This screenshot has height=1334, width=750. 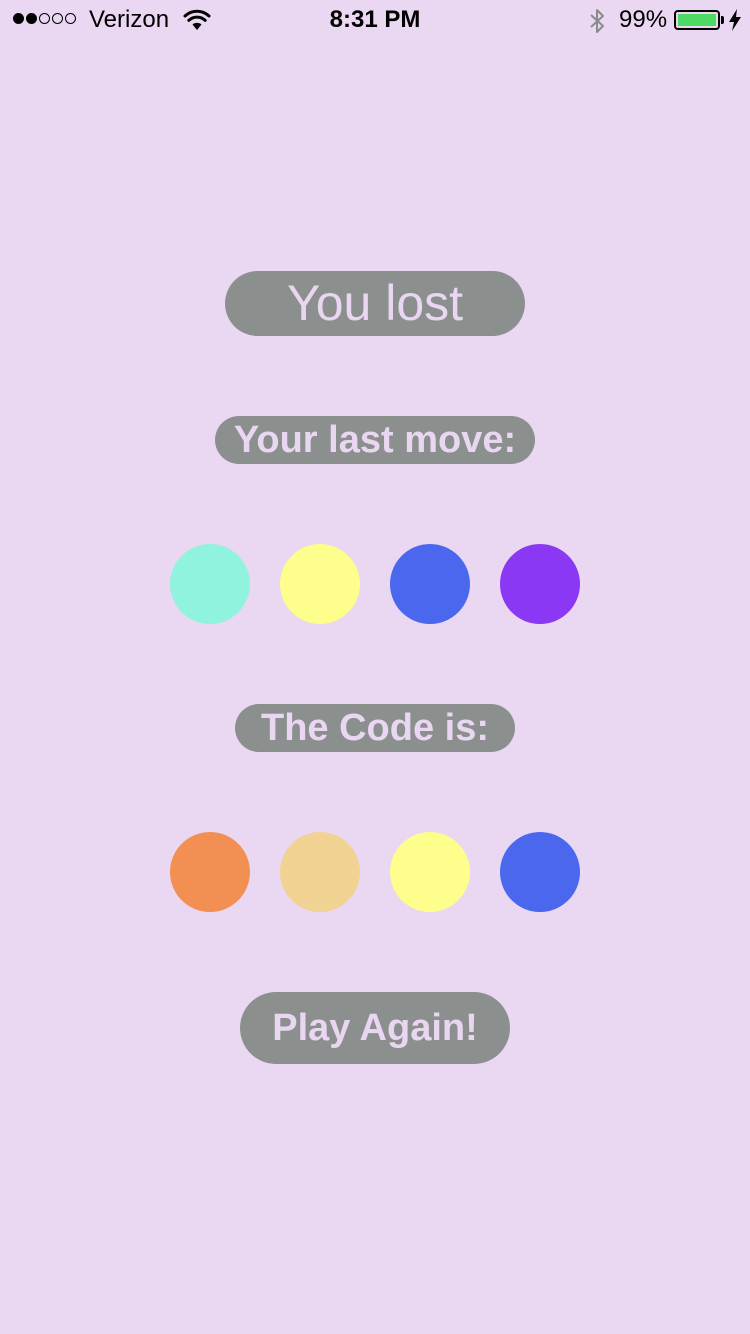 What do you see at coordinates (722, 20) in the screenshot?
I see `battery-terminal` at bounding box center [722, 20].